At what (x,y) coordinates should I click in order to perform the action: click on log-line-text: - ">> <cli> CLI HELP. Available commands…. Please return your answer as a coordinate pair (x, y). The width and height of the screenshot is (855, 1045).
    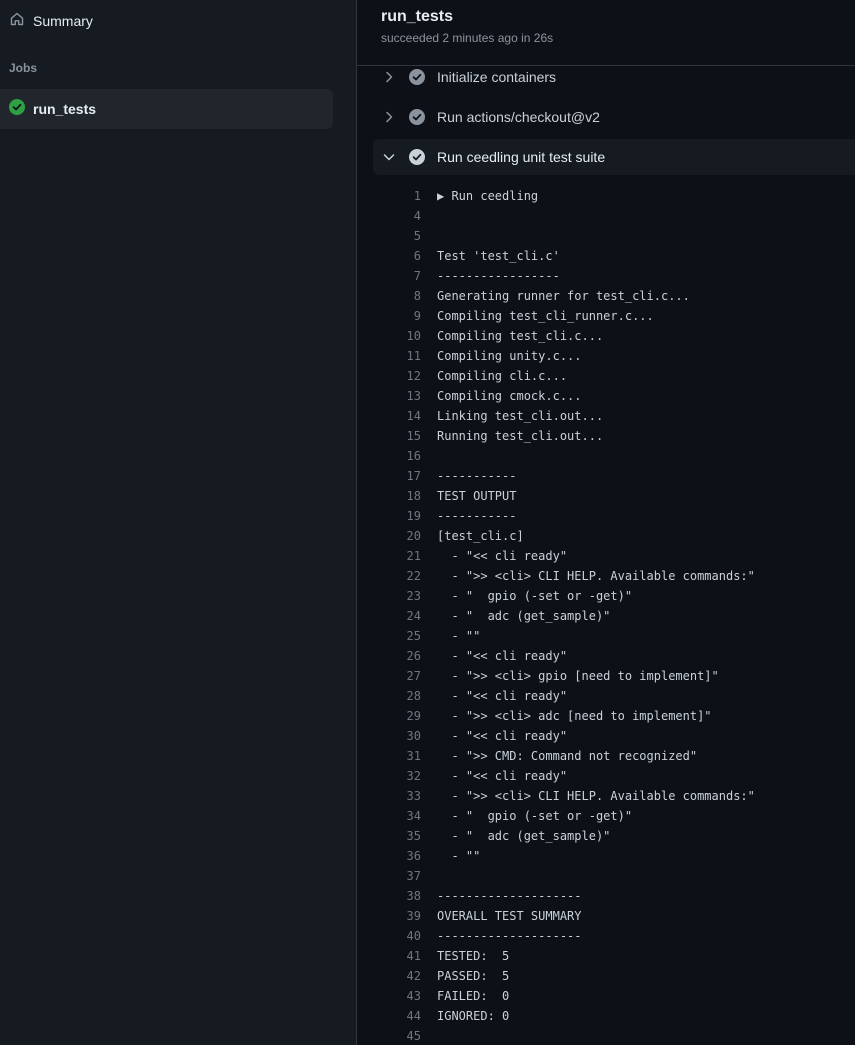
    Looking at the image, I should click on (596, 796).